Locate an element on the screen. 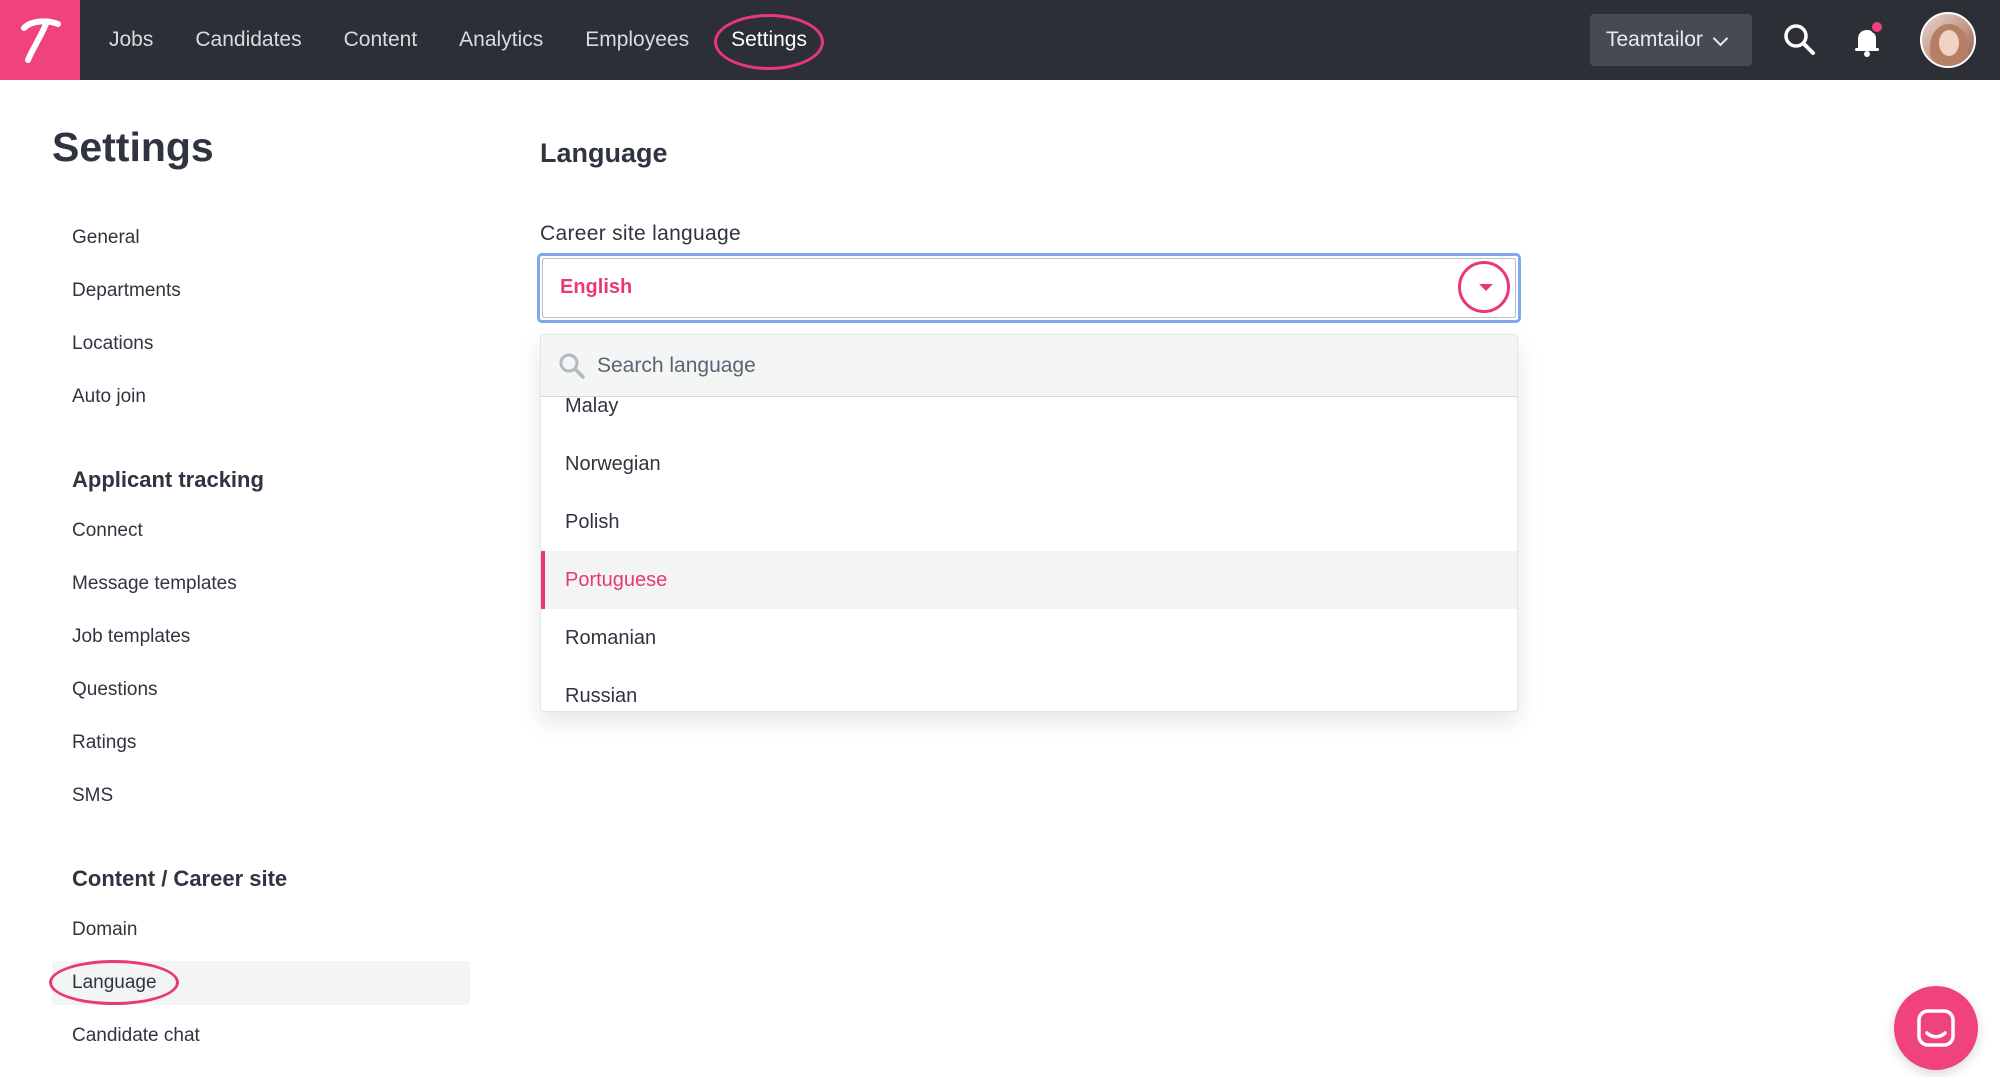 The image size is (2000, 1077). sidebar-item-label: Locations is located at coordinates (113, 343).